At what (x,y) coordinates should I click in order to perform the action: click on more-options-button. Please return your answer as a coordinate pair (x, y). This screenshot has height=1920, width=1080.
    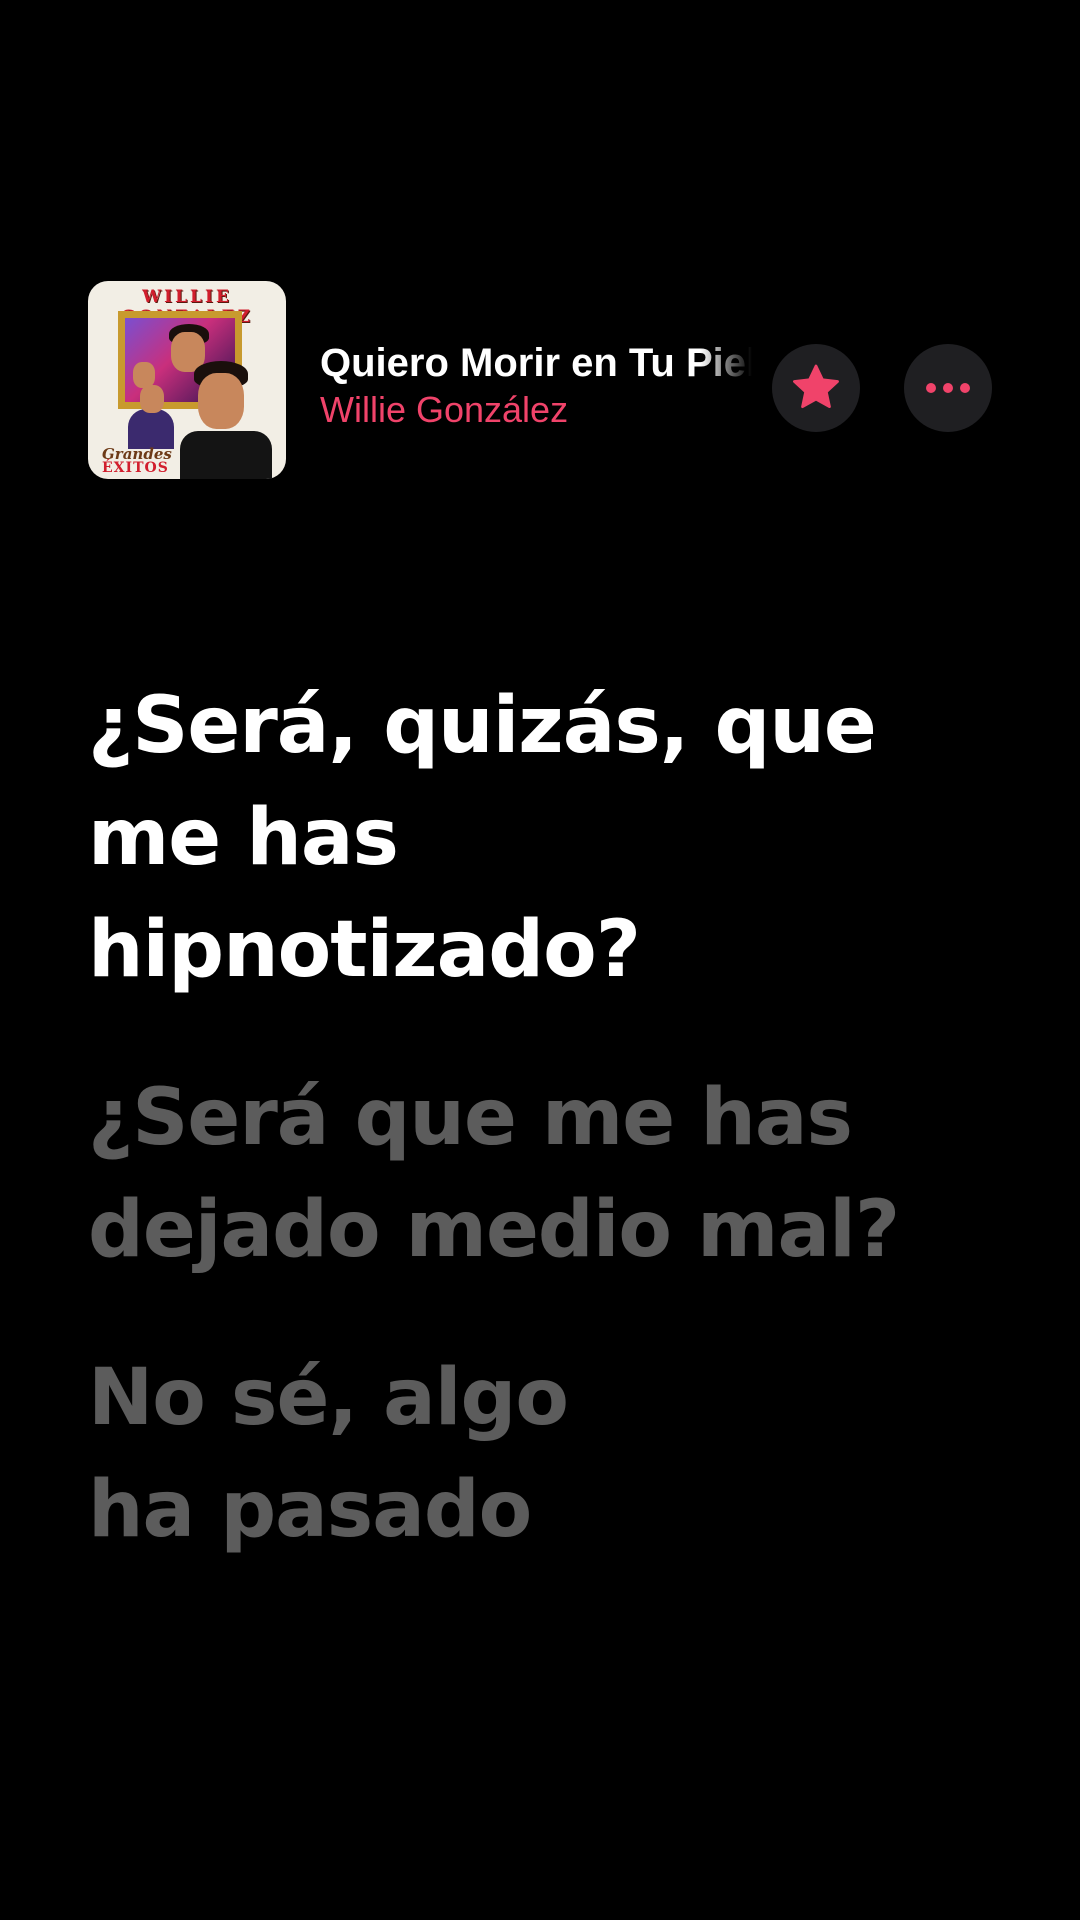
    Looking at the image, I should click on (948, 388).